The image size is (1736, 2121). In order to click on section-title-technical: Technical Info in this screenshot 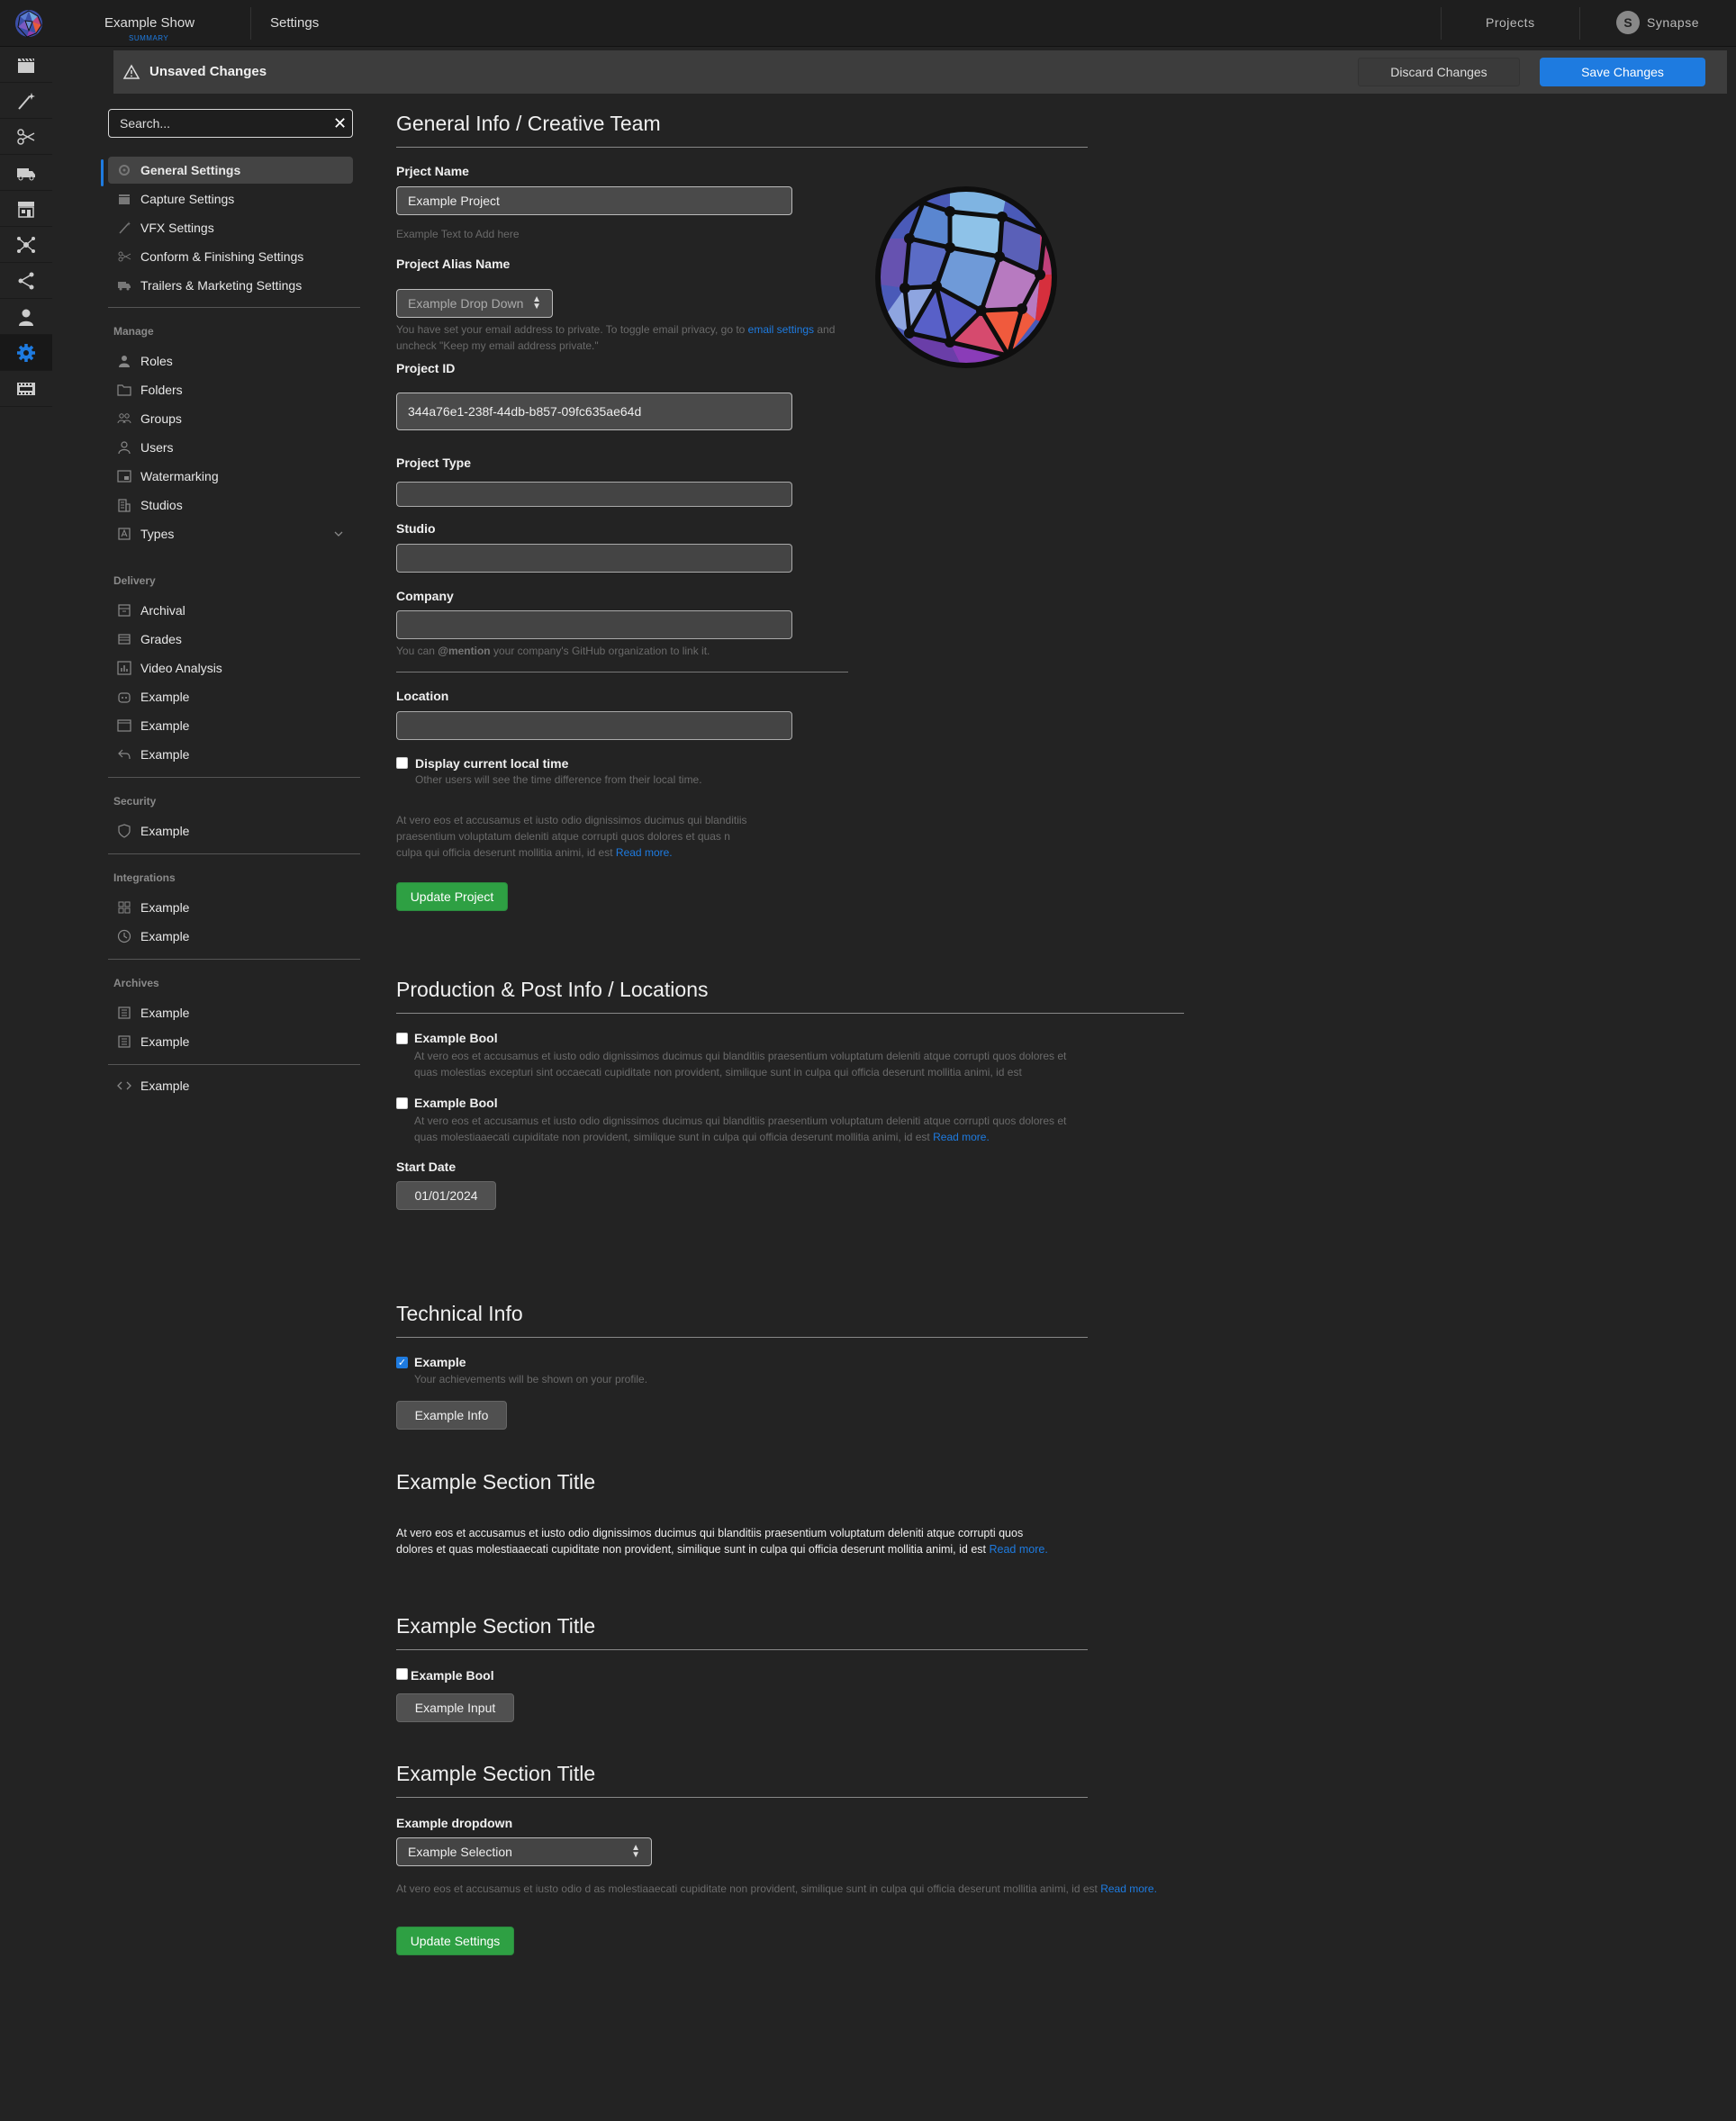, I will do `click(459, 1314)`.